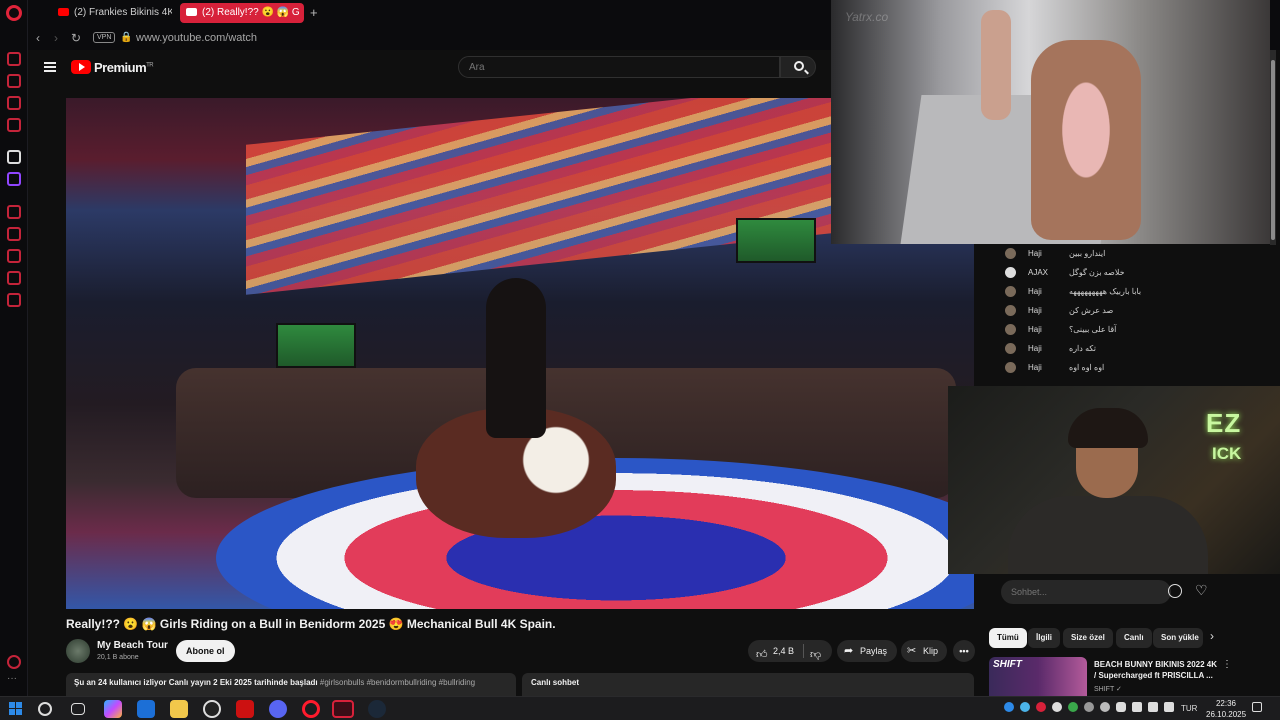 This screenshot has width=1280, height=720. Describe the element at coordinates (15, 708) in the screenshot. I see `start-icon` at that location.